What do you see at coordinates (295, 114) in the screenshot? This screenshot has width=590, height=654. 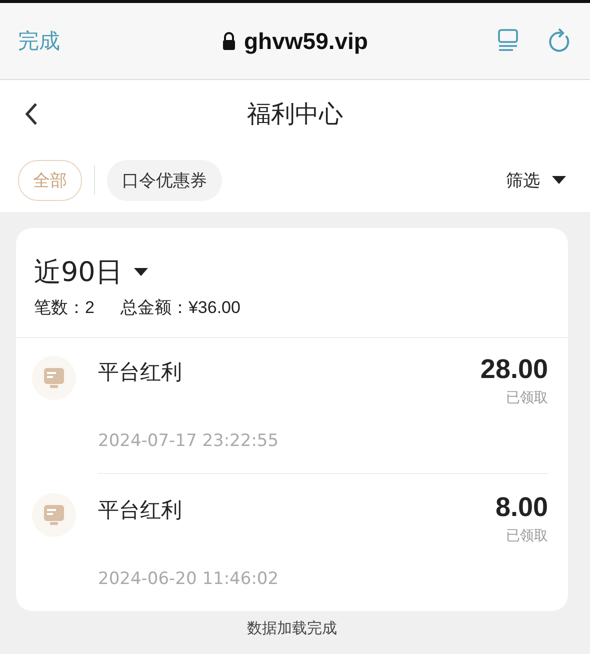 I see `page-title: 福利中心` at bounding box center [295, 114].